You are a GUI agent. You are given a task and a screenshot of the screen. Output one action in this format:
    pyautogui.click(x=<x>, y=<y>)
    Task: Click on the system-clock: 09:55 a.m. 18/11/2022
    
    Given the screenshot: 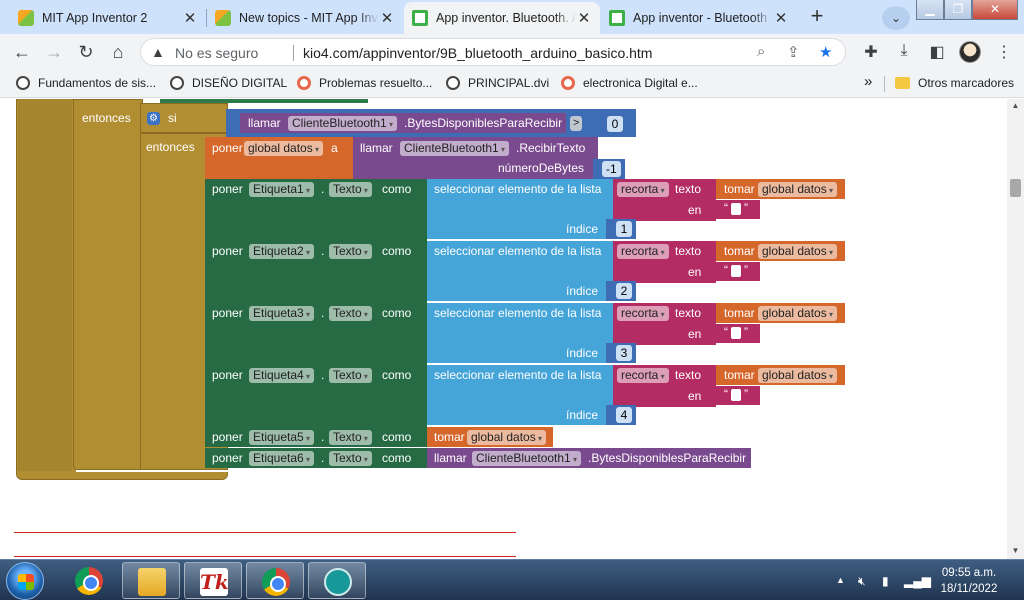 What is the action you would take?
    pyautogui.click(x=969, y=581)
    